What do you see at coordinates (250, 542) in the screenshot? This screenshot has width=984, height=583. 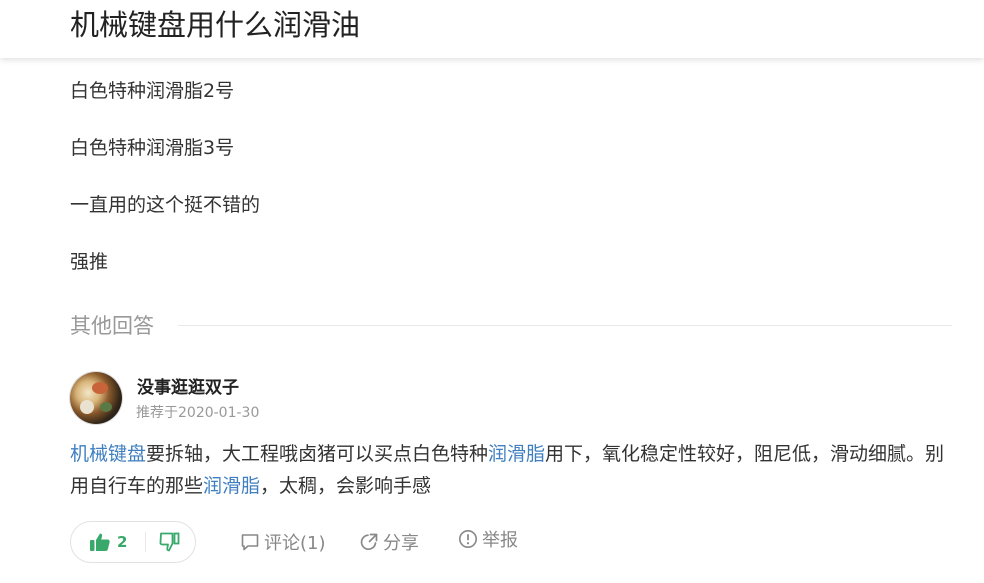 I see `comment-icon` at bounding box center [250, 542].